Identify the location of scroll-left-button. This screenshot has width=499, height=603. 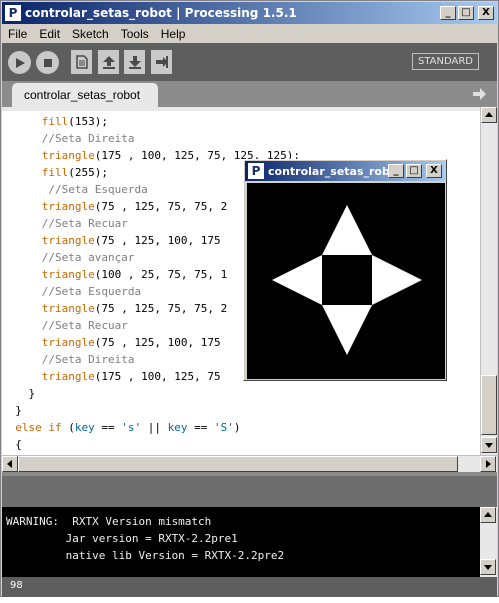
(10, 464).